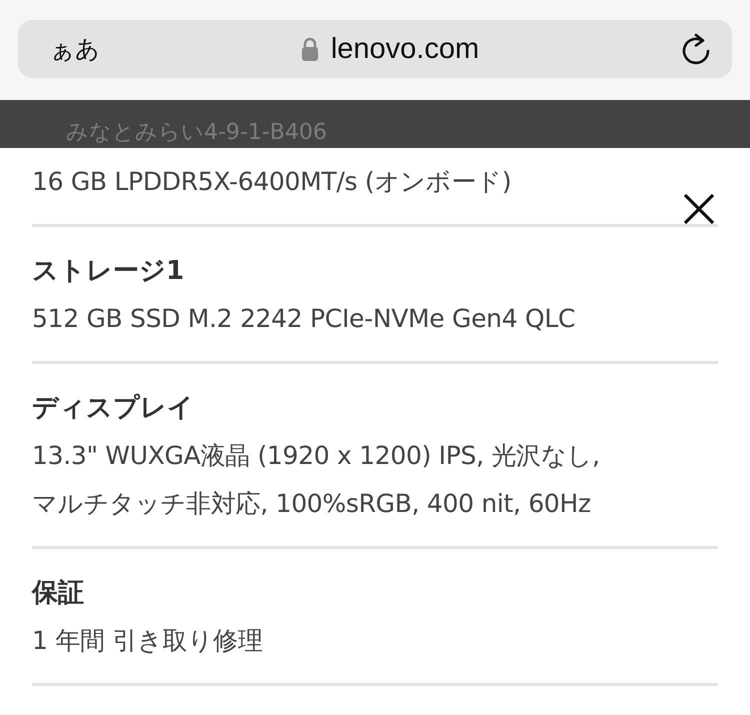 This screenshot has width=750, height=715. I want to click on close-button, so click(699, 209).